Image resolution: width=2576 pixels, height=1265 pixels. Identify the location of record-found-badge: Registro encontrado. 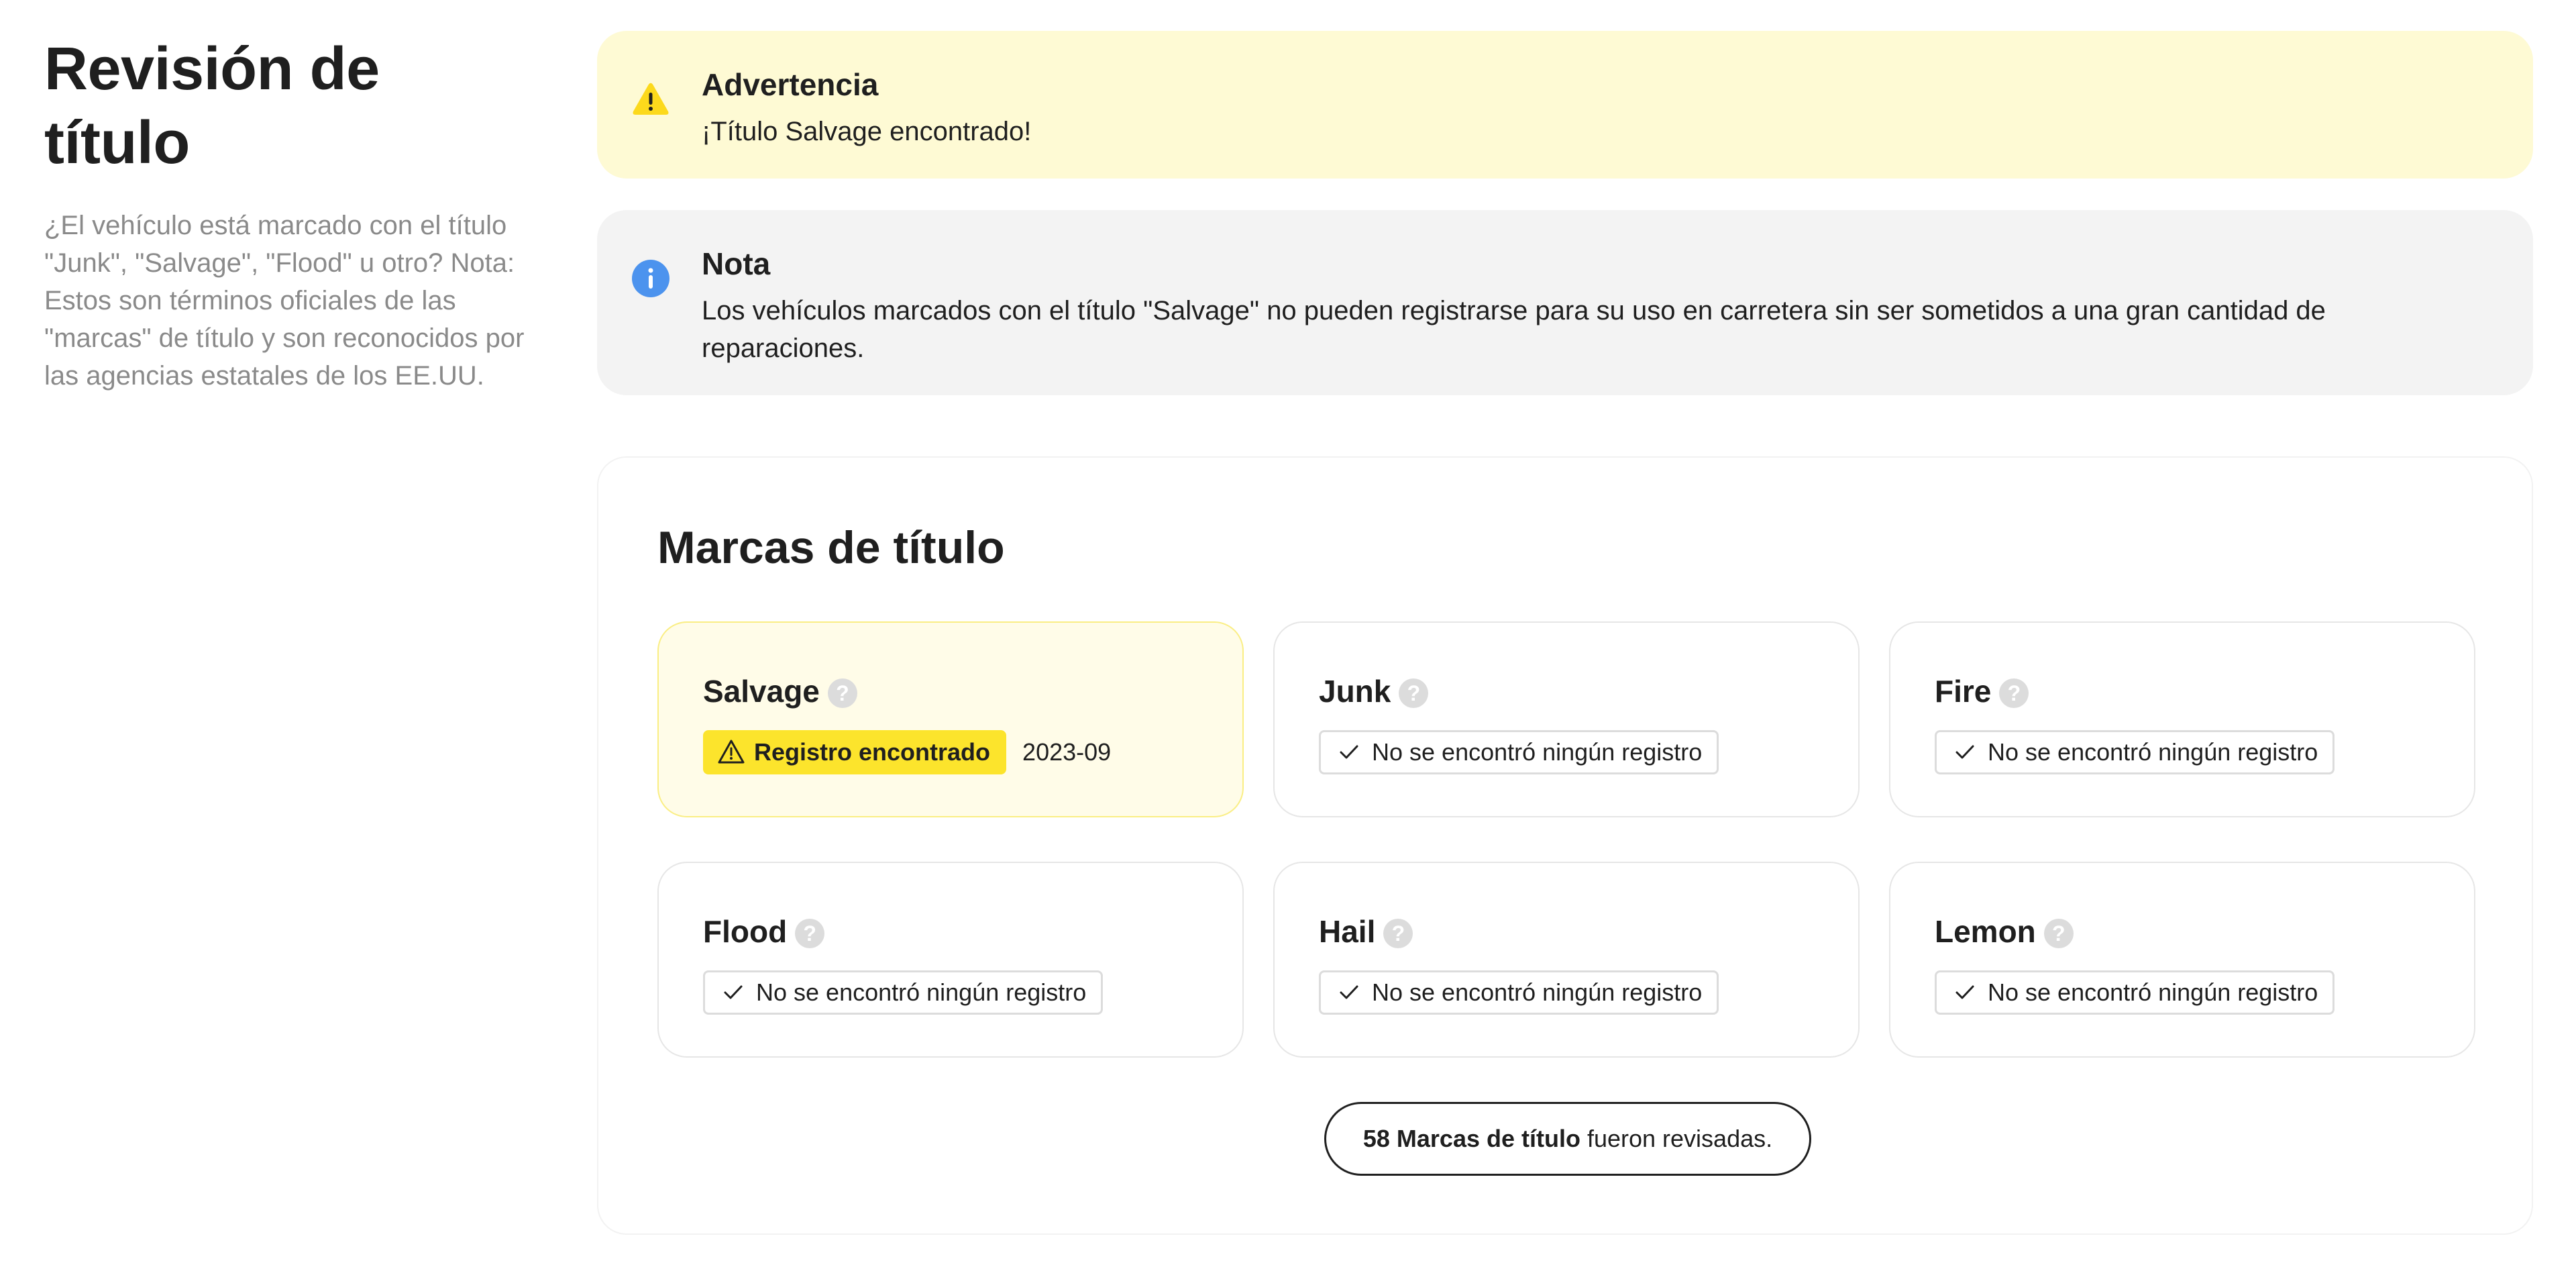
(855, 752).